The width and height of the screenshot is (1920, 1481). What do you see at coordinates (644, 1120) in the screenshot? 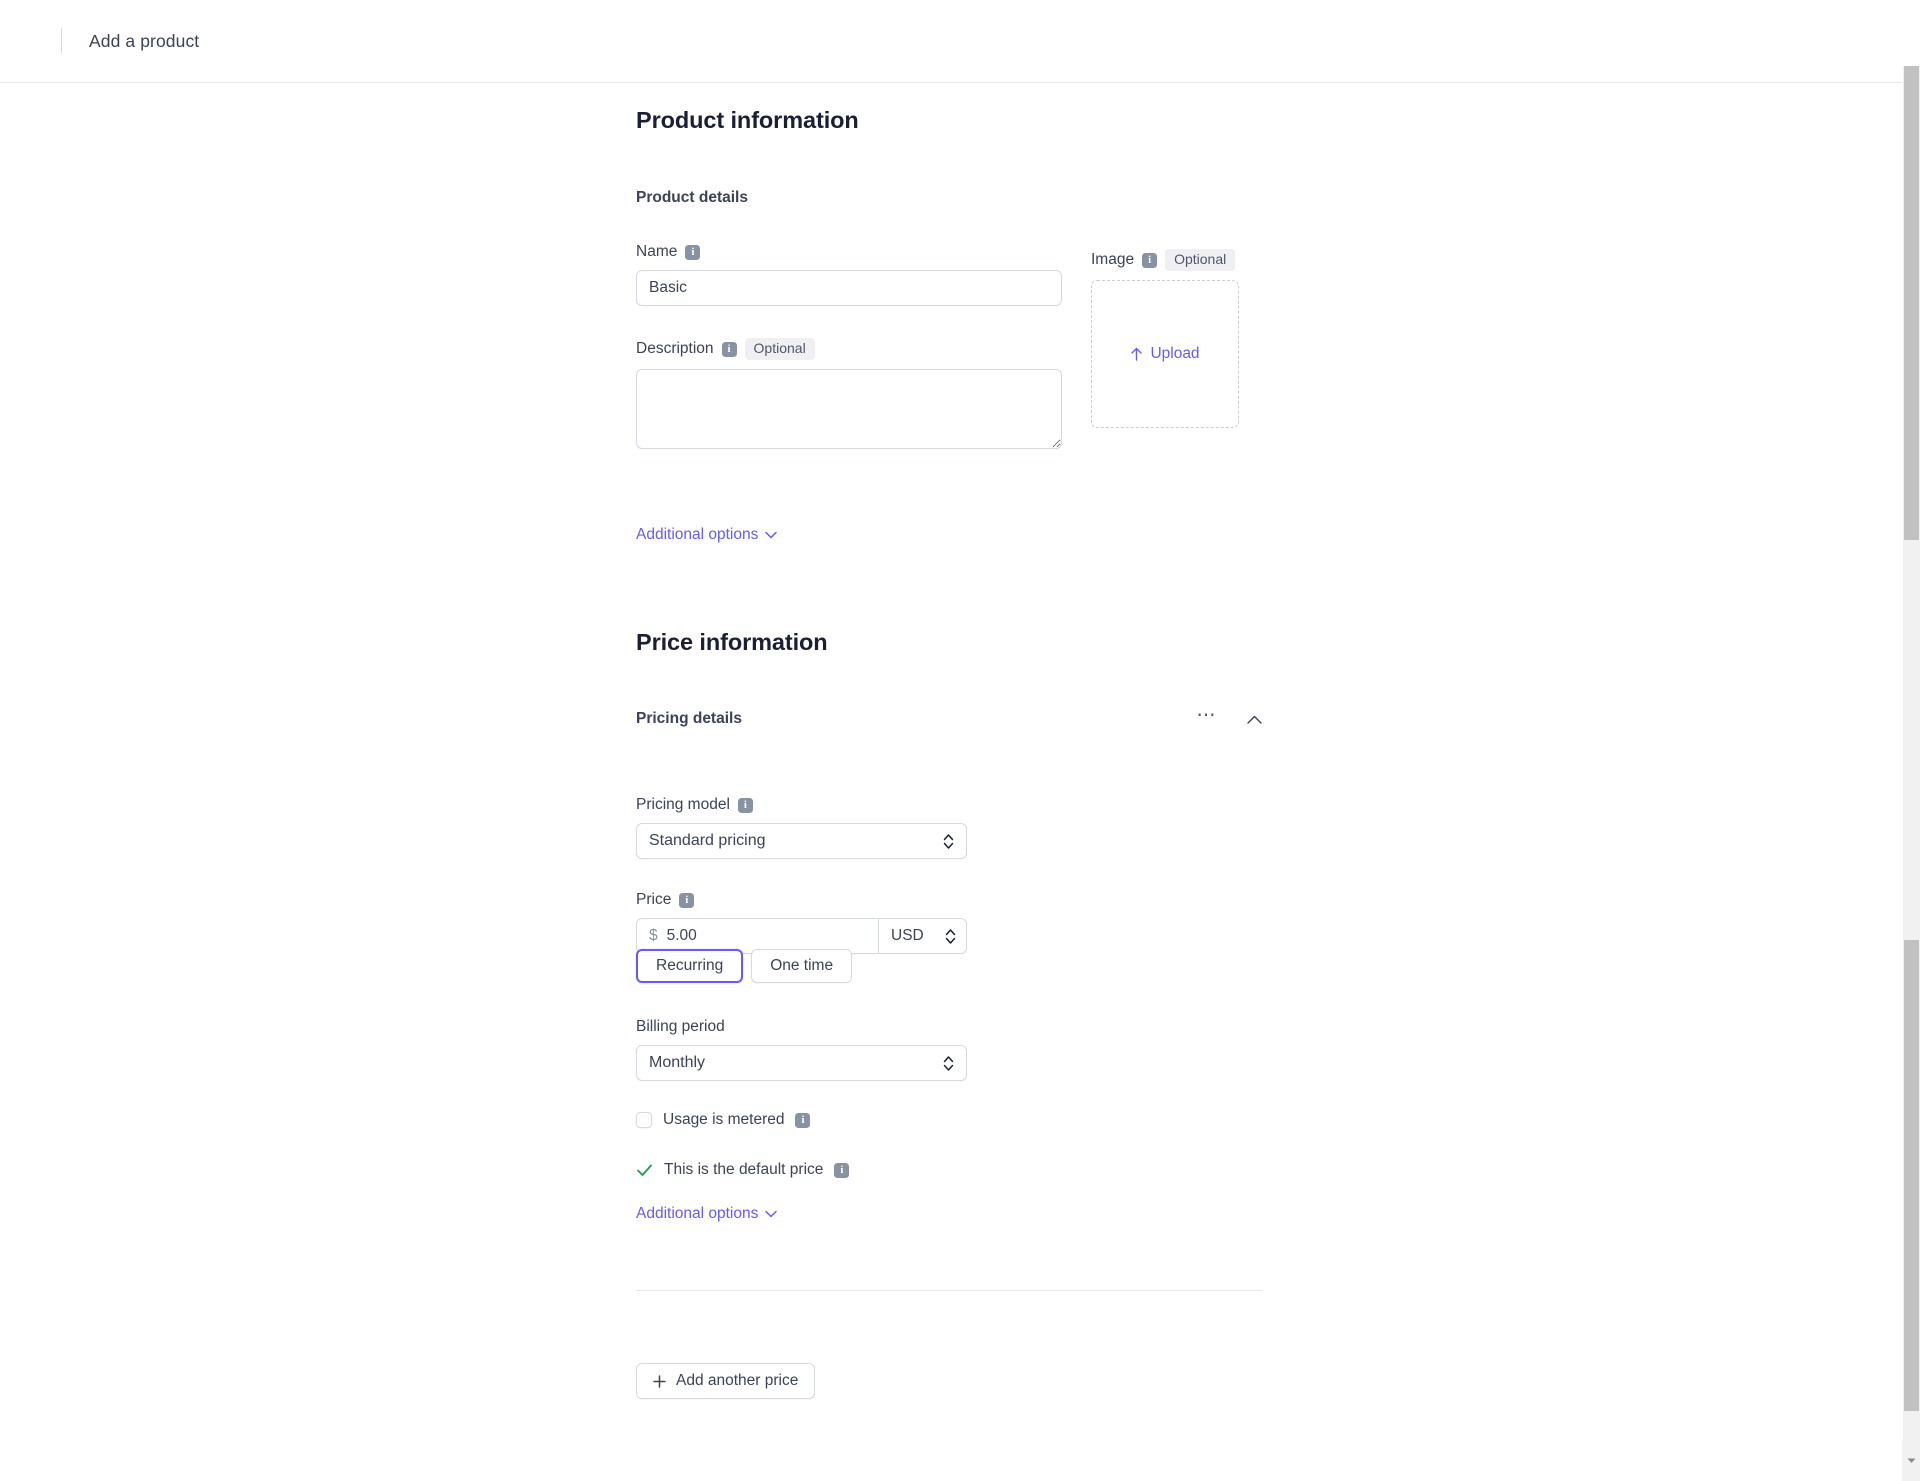
I see `usage-metered-checkbox` at bounding box center [644, 1120].